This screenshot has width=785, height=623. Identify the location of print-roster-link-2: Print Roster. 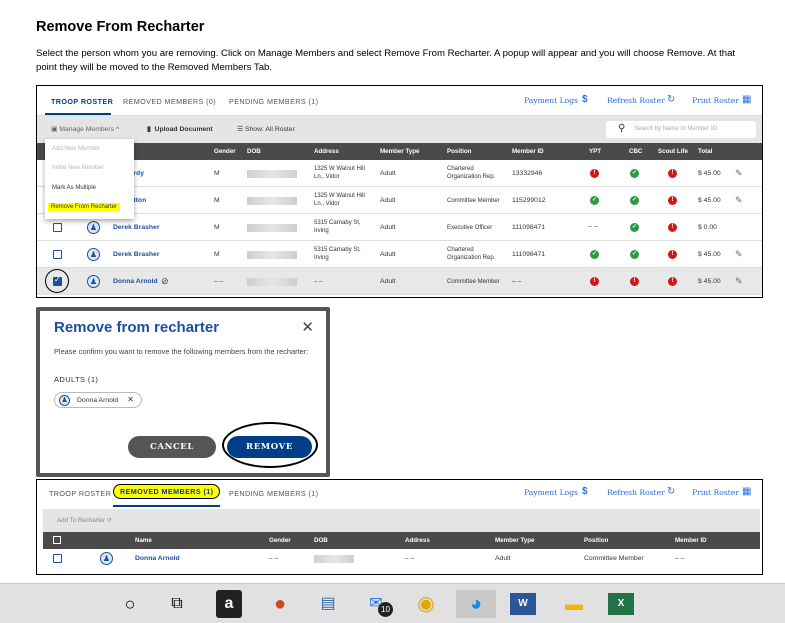
(715, 492).